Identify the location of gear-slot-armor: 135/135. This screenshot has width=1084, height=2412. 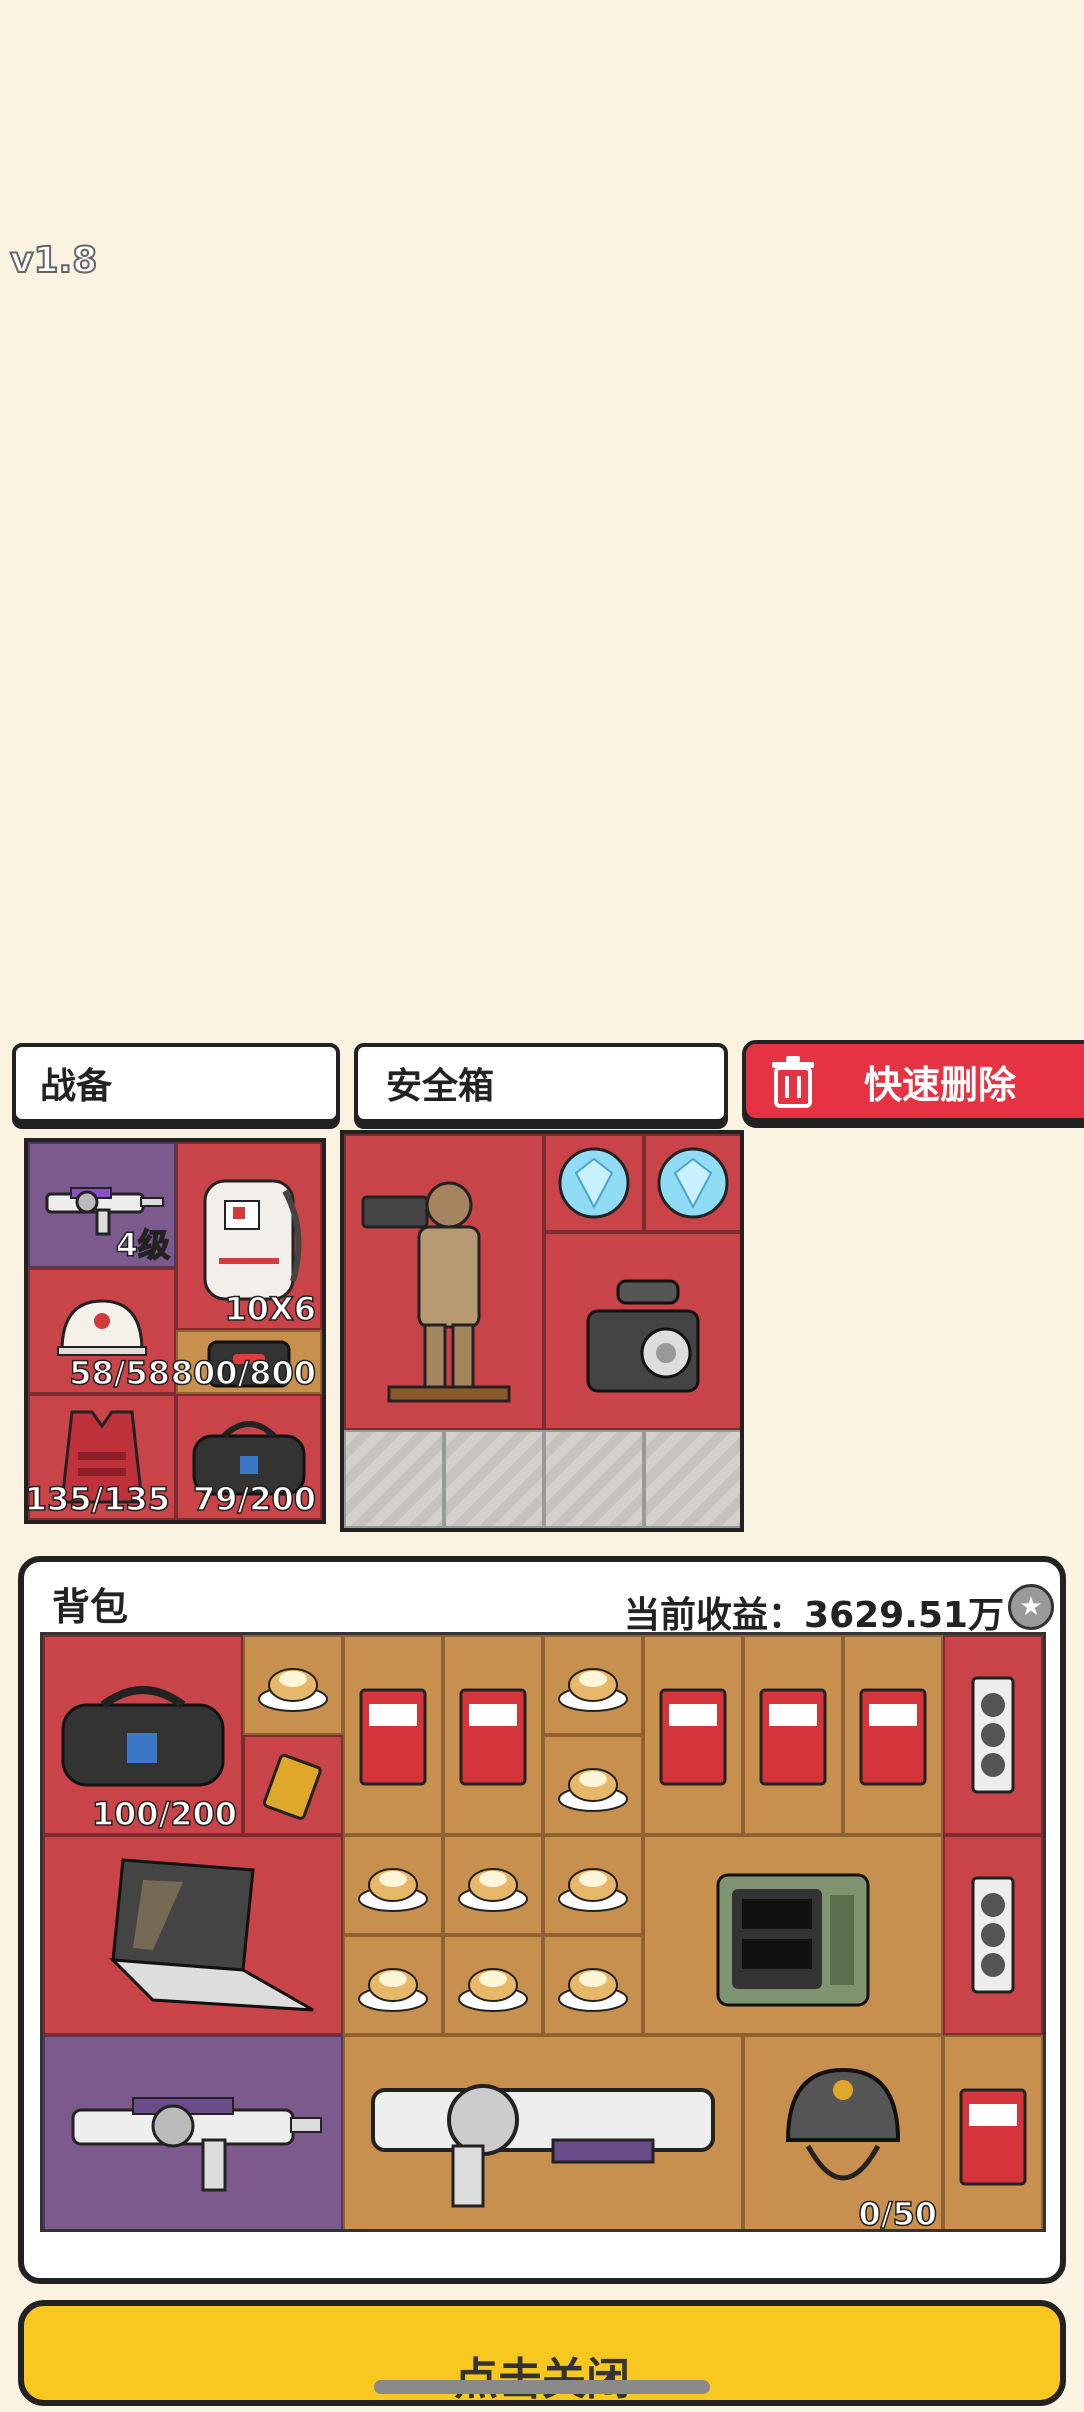
(102, 1457).